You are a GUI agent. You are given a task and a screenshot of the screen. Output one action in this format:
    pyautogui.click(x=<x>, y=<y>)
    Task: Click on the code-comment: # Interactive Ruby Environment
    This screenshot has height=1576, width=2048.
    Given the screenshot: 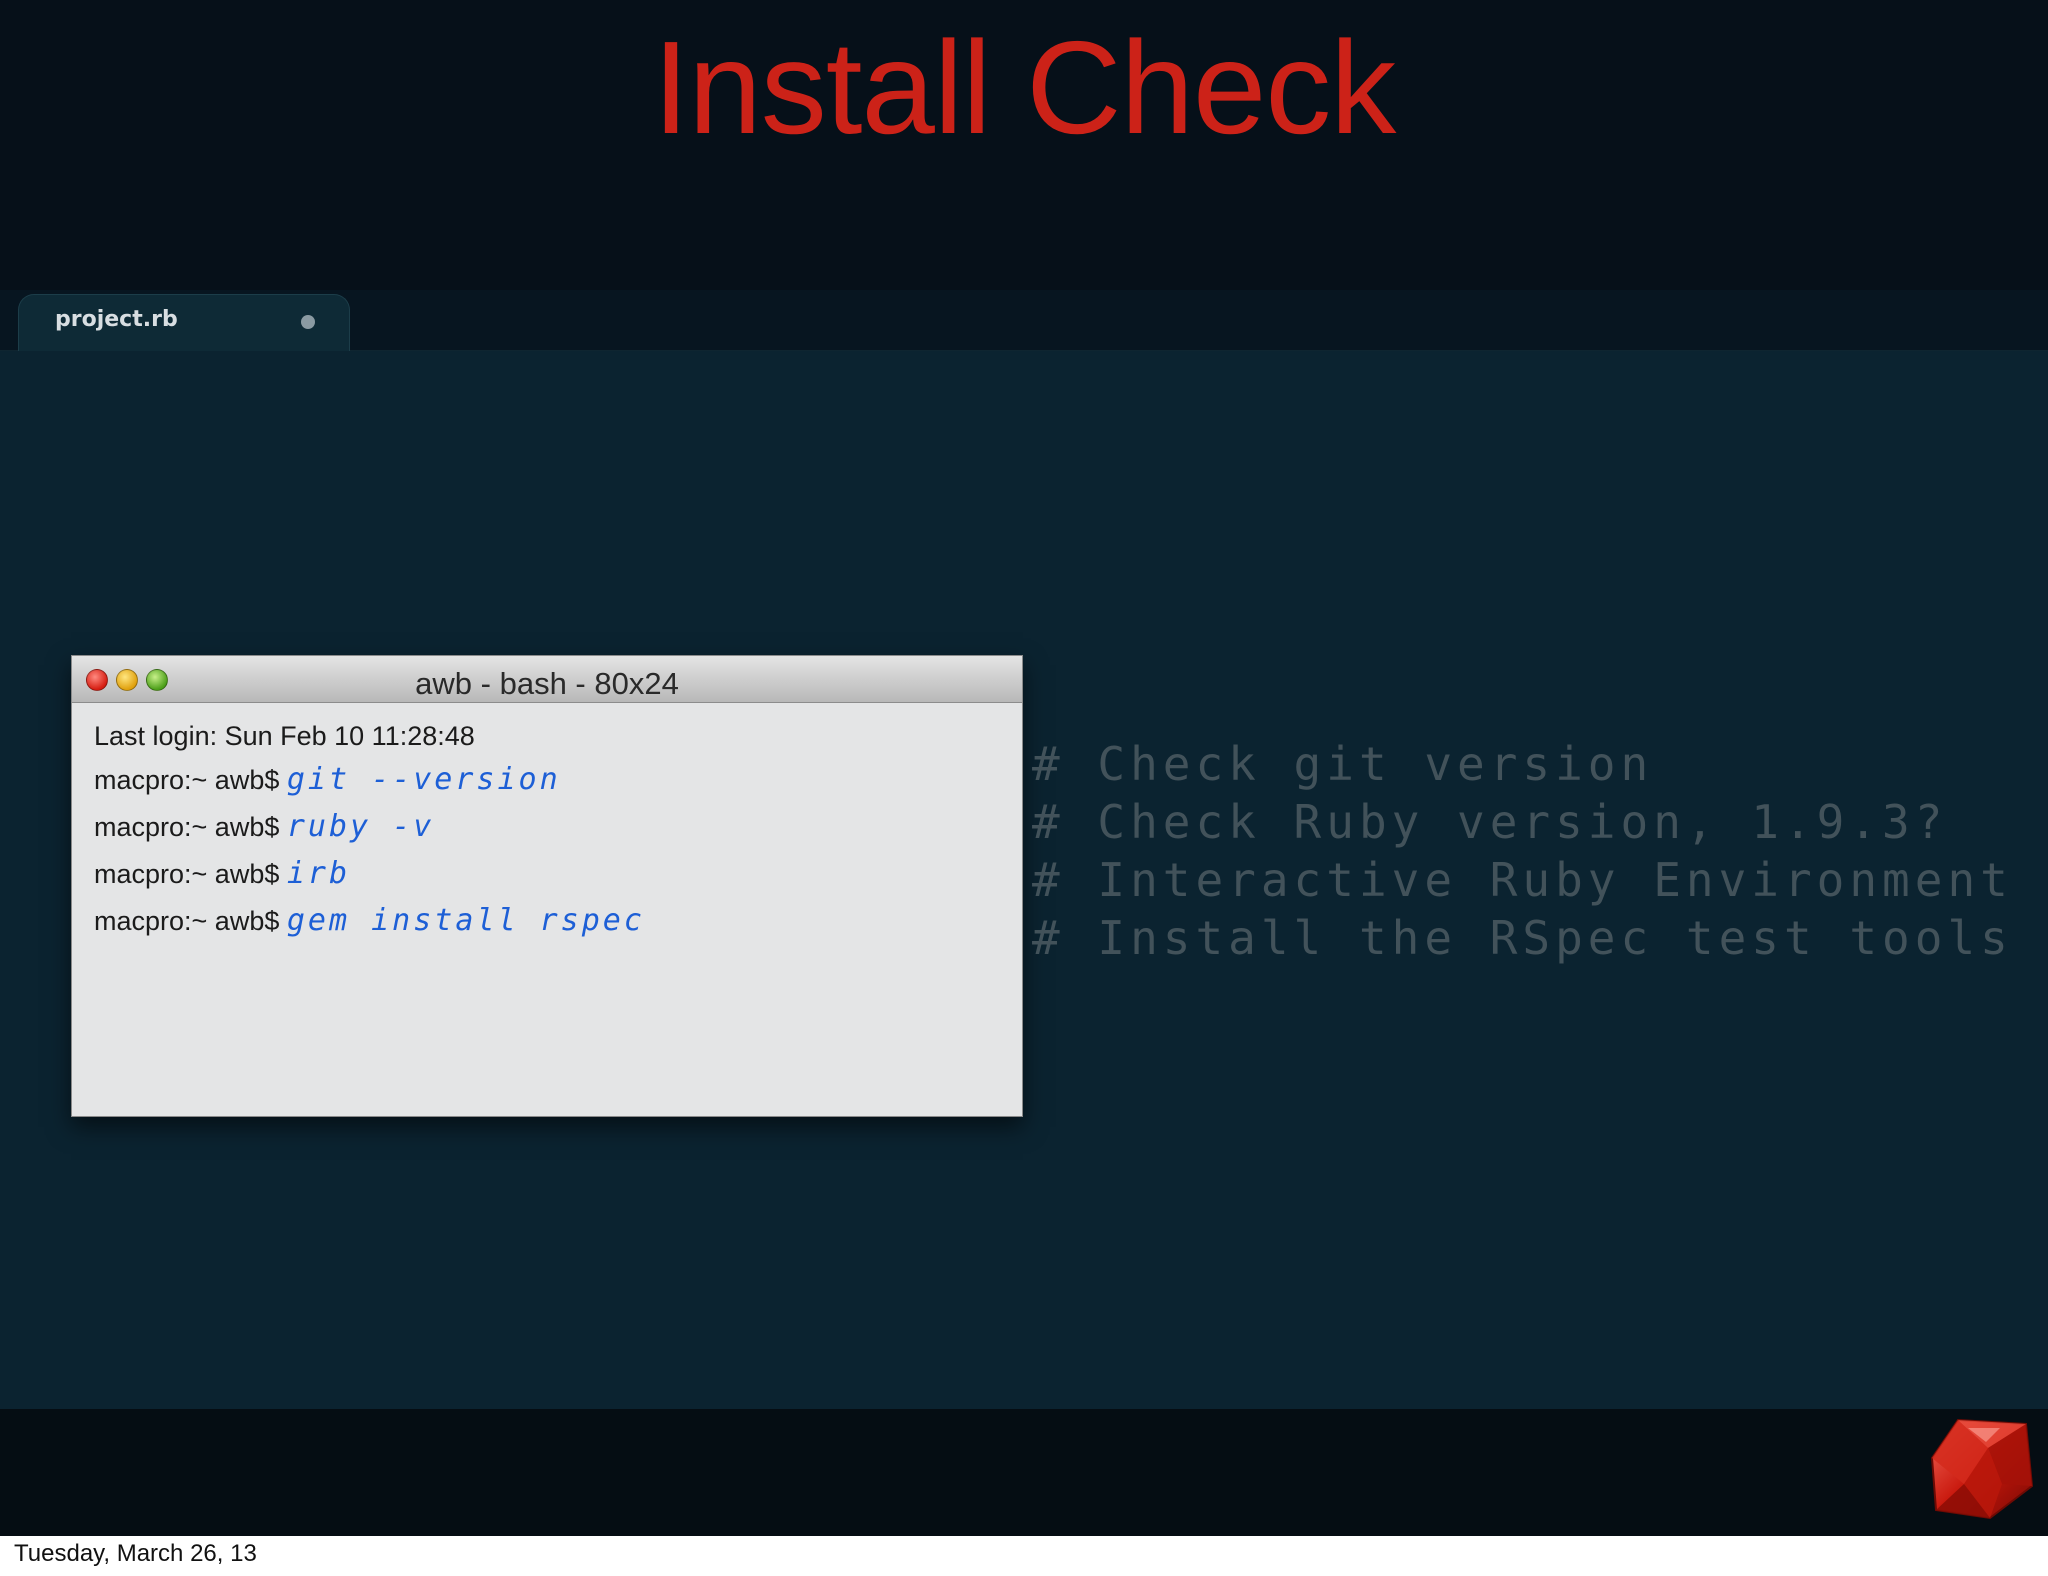 What is the action you would take?
    pyautogui.click(x=1522, y=880)
    